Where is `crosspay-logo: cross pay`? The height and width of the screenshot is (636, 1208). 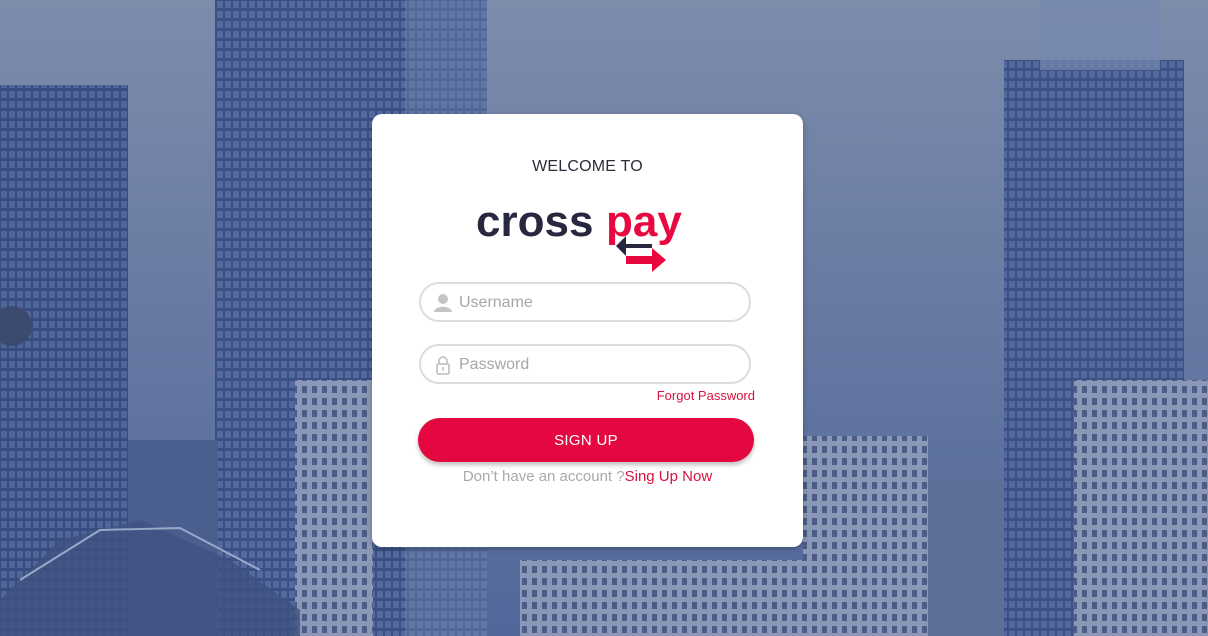 crosspay-logo: cross pay is located at coordinates (579, 234).